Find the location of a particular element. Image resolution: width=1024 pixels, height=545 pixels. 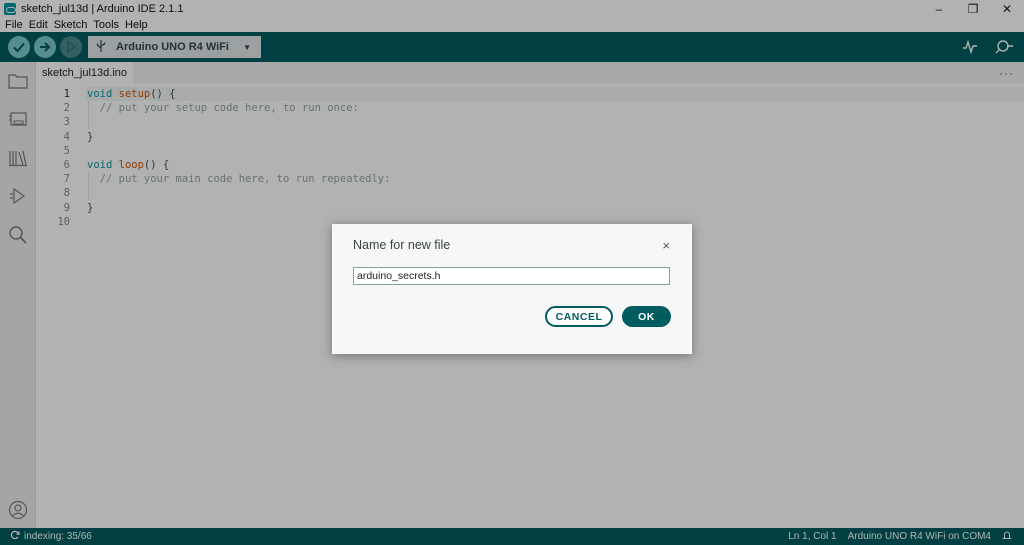

file-name-input is located at coordinates (511, 276).